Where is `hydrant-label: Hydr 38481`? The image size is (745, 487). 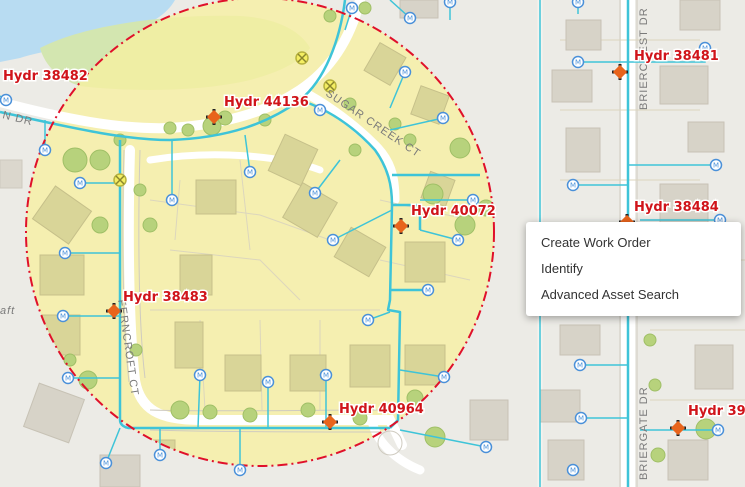 hydrant-label: Hydr 38481 is located at coordinates (677, 57).